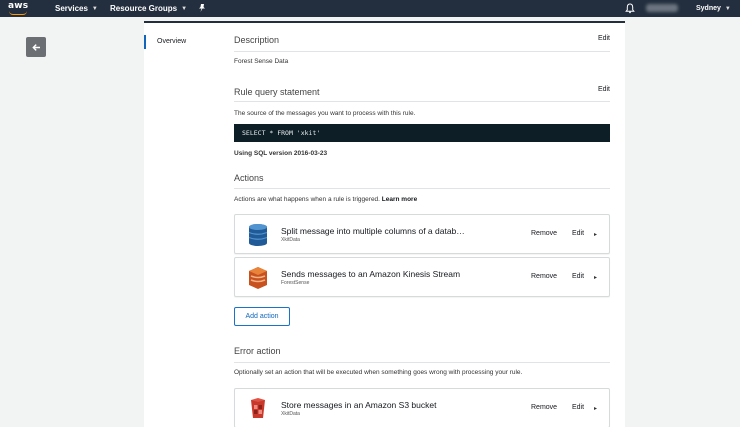 The height and width of the screenshot is (427, 740). I want to click on sql-statement: SELECT * FROM 'xkit', so click(422, 133).